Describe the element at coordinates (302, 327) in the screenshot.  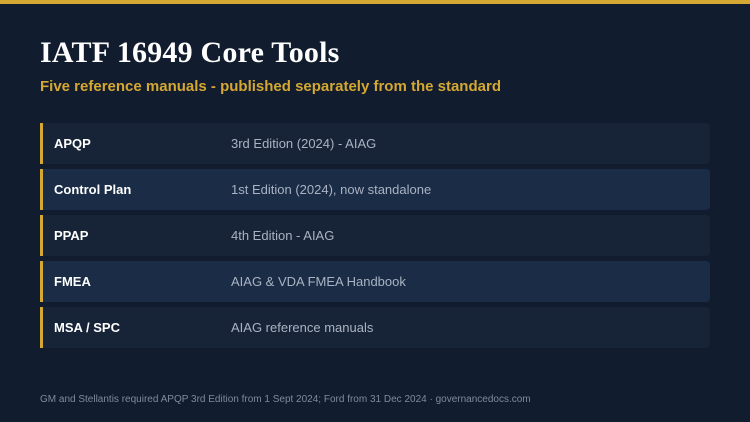
I see `tool-detail: AIAG reference manuals` at that location.